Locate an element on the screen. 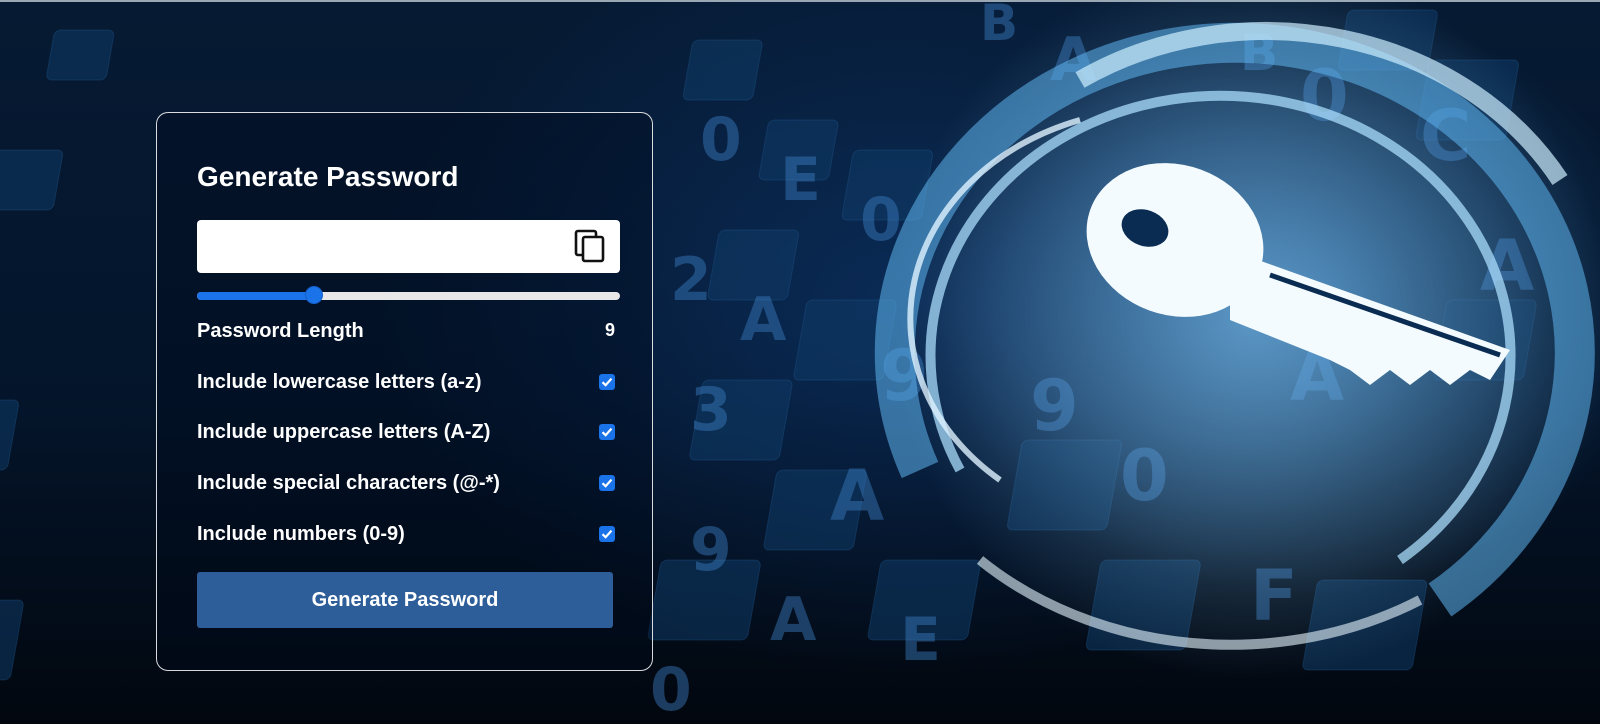  option-special-label: Include special characters (@-*) is located at coordinates (348, 483).